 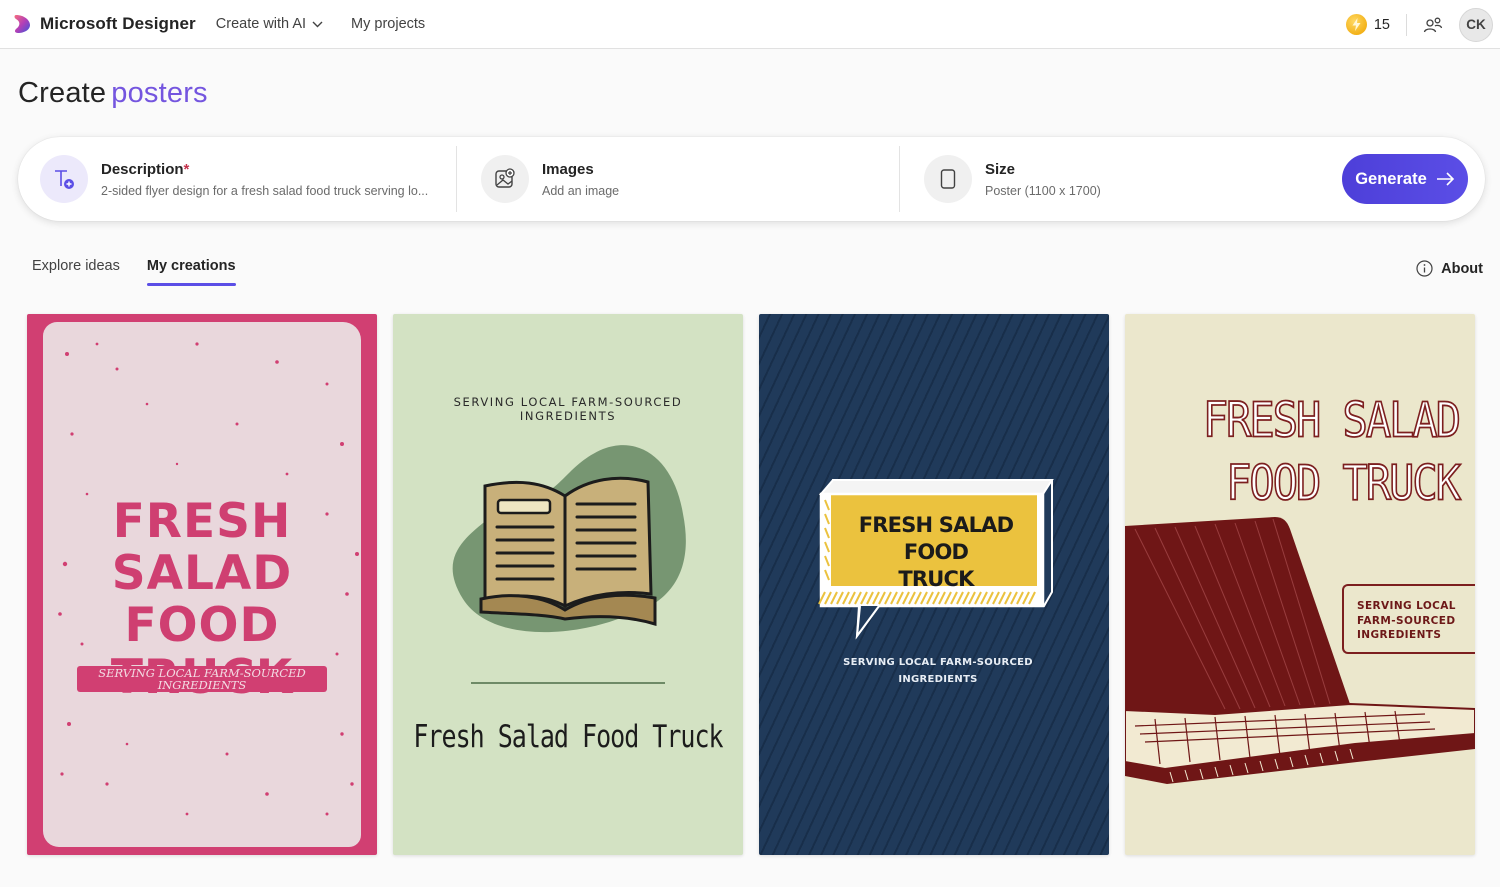 I want to click on arrow-right-icon, so click(x=1445, y=179).